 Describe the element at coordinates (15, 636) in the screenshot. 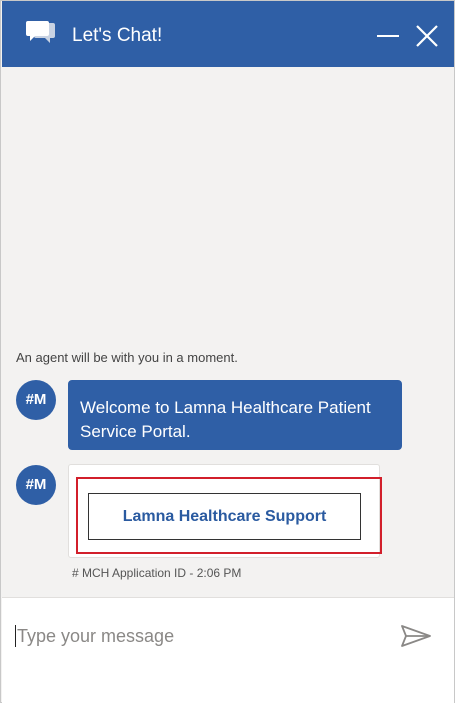

I see `text-cursor` at that location.